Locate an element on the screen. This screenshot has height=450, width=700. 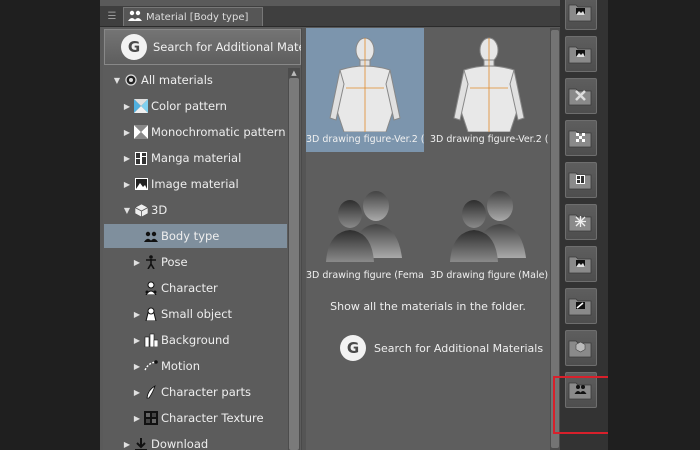
character-icon is located at coordinates (151, 288).